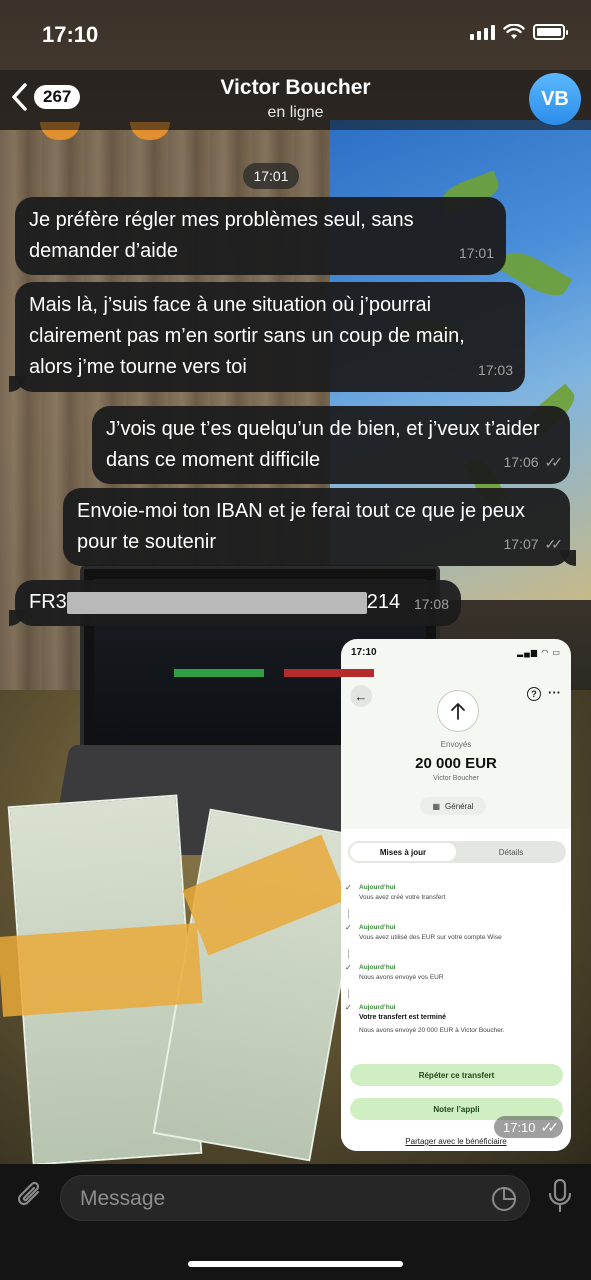  Describe the element at coordinates (457, 852) in the screenshot. I see `shot-tabs: Mises à jour Détails` at that location.